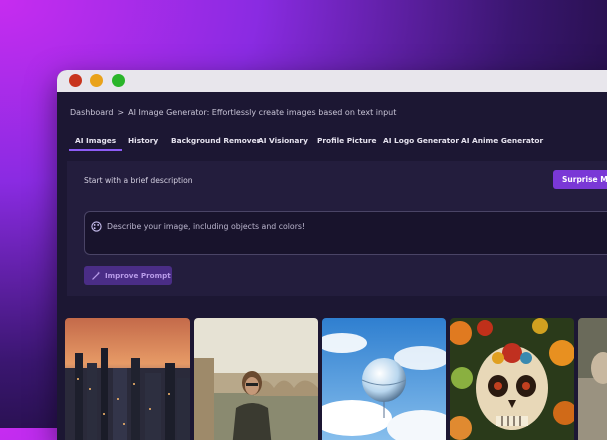  I want to click on gallery-image-bridge, so click(256, 379).